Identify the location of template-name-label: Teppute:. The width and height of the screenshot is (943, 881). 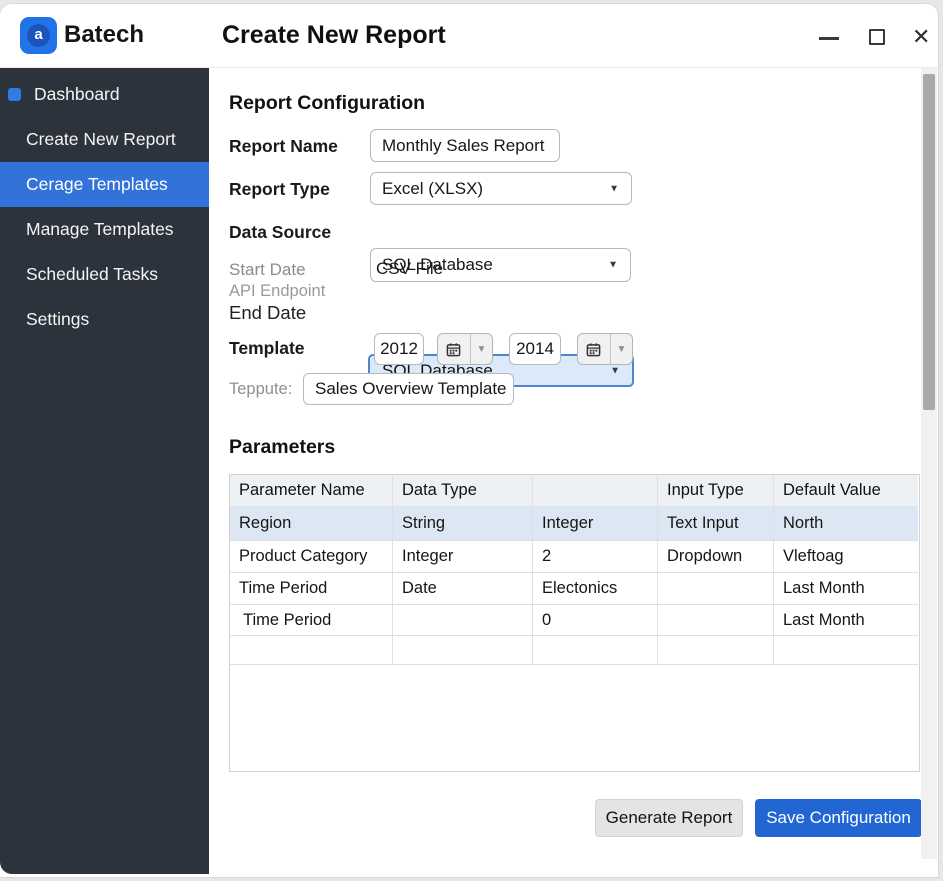
(261, 389).